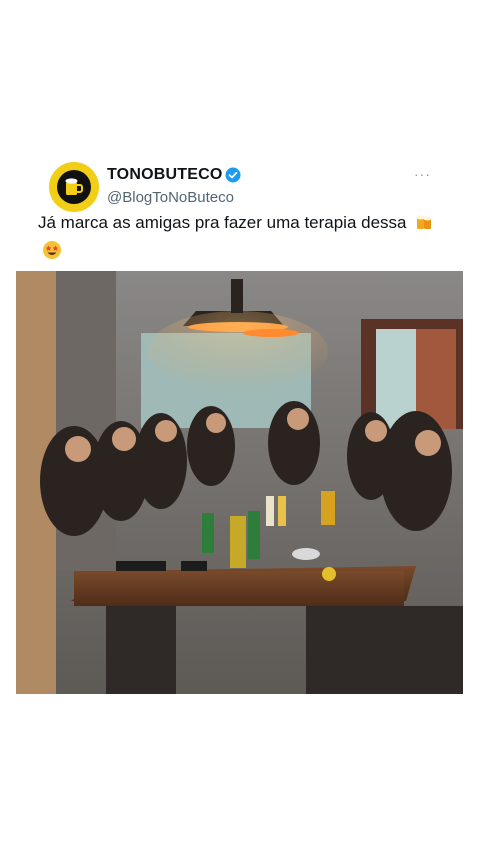 The height and width of the screenshot is (854, 480). I want to click on post-header: TONOBUTECO @BlogToNoButeco ···, so click(259, 187).